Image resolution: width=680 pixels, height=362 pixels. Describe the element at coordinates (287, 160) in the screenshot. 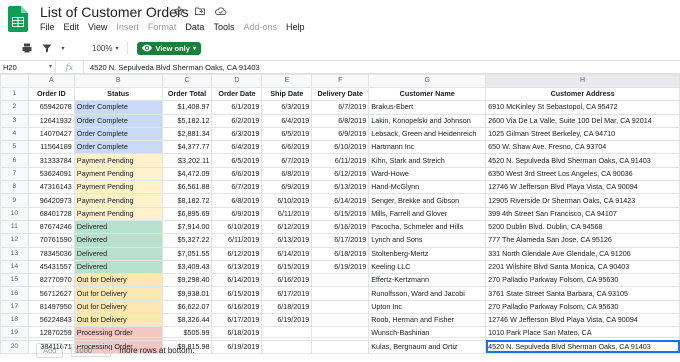

I see `ship-date-cell: 6/7/2019` at that location.